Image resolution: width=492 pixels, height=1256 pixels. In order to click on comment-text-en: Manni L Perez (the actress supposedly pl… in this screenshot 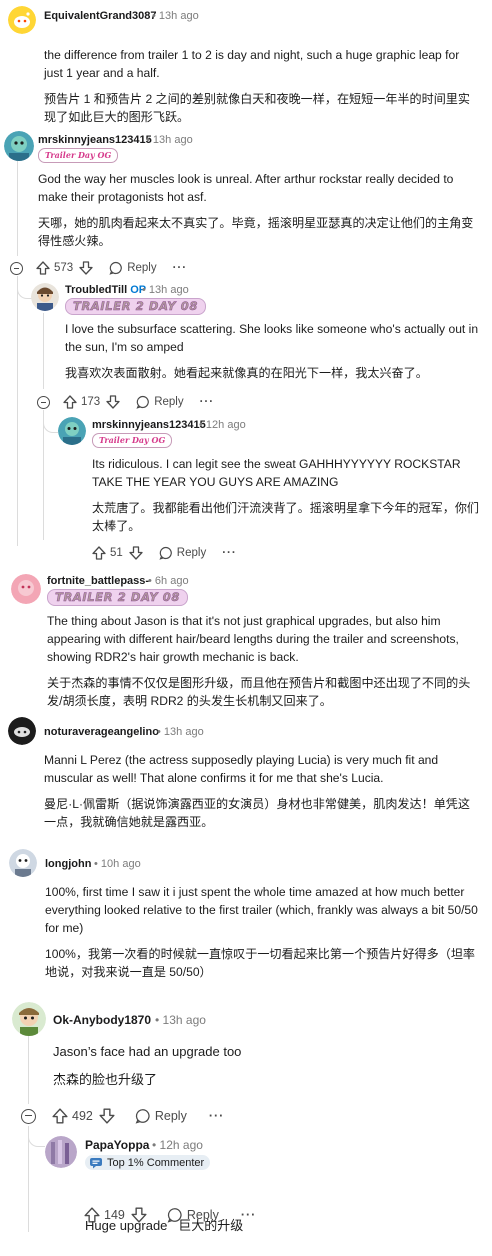, I will do `click(241, 769)`.